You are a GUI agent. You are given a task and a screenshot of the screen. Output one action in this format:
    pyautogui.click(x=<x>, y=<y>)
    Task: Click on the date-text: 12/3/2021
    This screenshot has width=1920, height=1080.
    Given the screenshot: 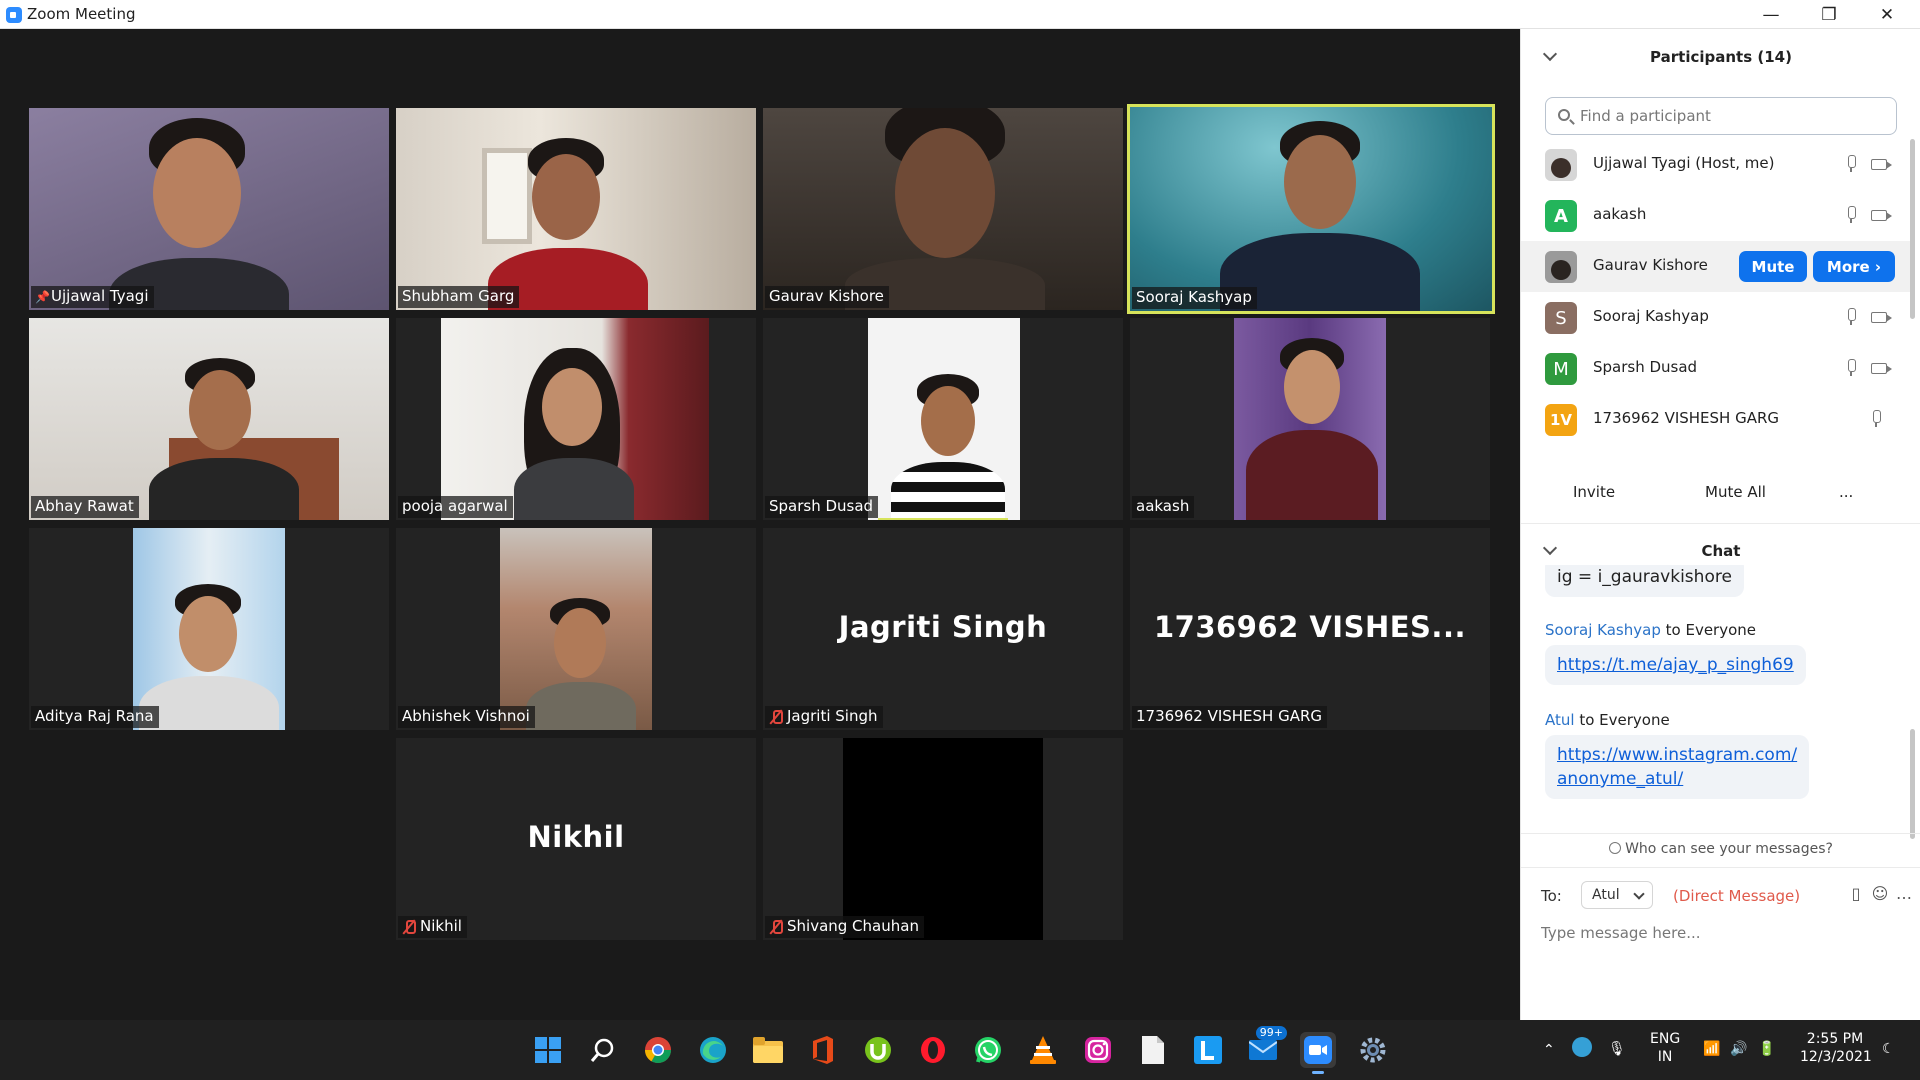 What is the action you would take?
    pyautogui.click(x=1836, y=1057)
    